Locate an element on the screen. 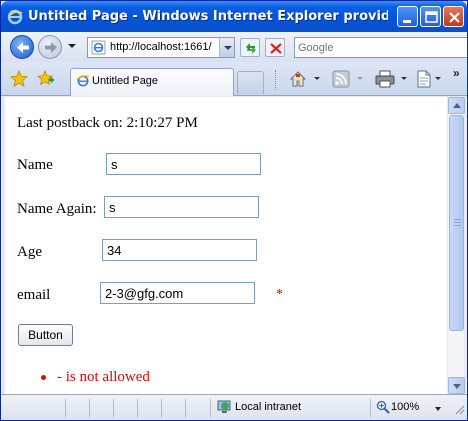  ie-logo-icon is located at coordinates (15, 17).